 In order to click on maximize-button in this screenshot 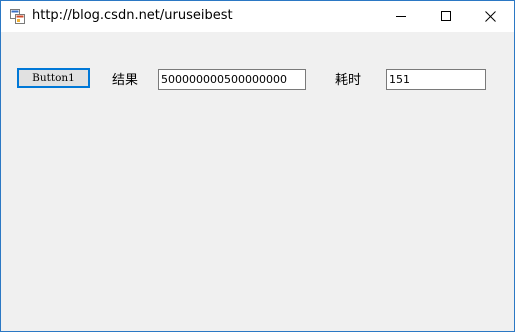, I will do `click(445, 16)`.